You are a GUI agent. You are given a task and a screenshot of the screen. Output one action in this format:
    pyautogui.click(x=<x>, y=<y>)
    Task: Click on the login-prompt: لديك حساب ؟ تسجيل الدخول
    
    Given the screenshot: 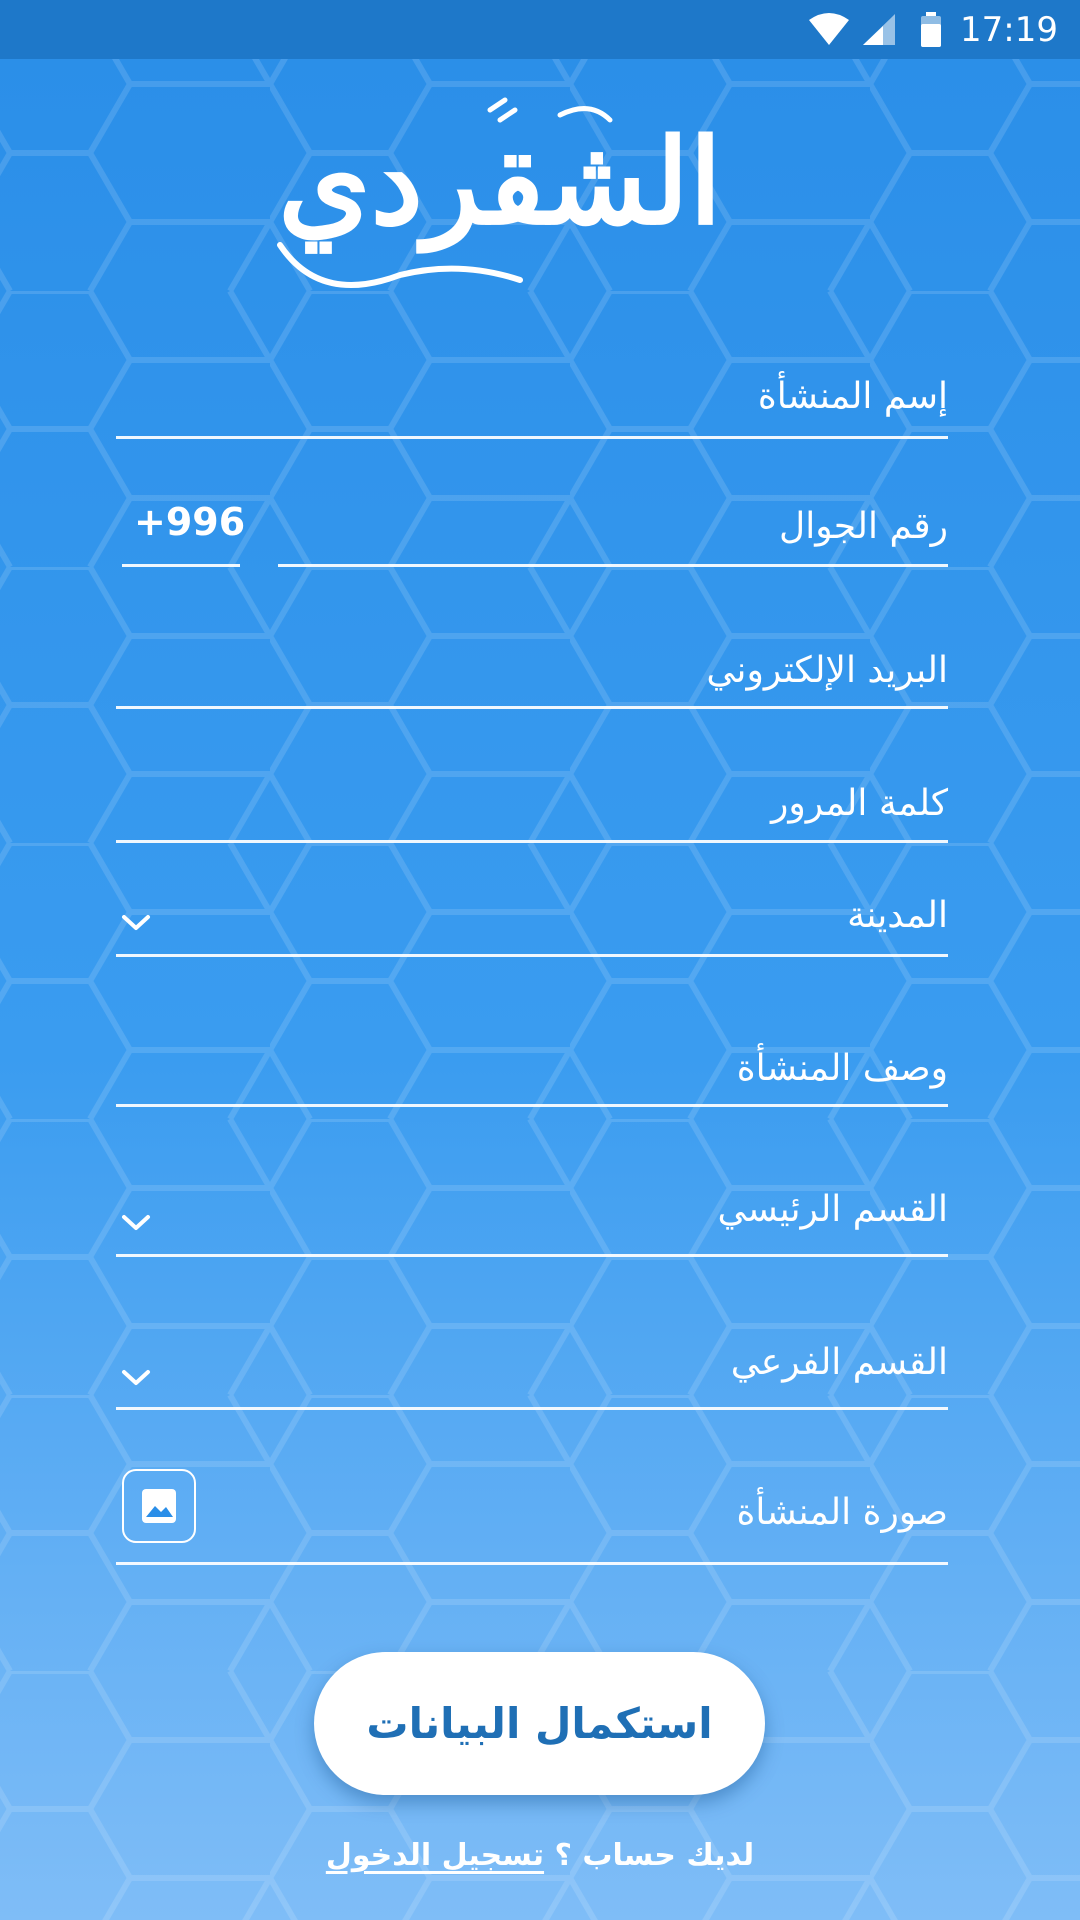 What is the action you would take?
    pyautogui.click(x=540, y=1855)
    